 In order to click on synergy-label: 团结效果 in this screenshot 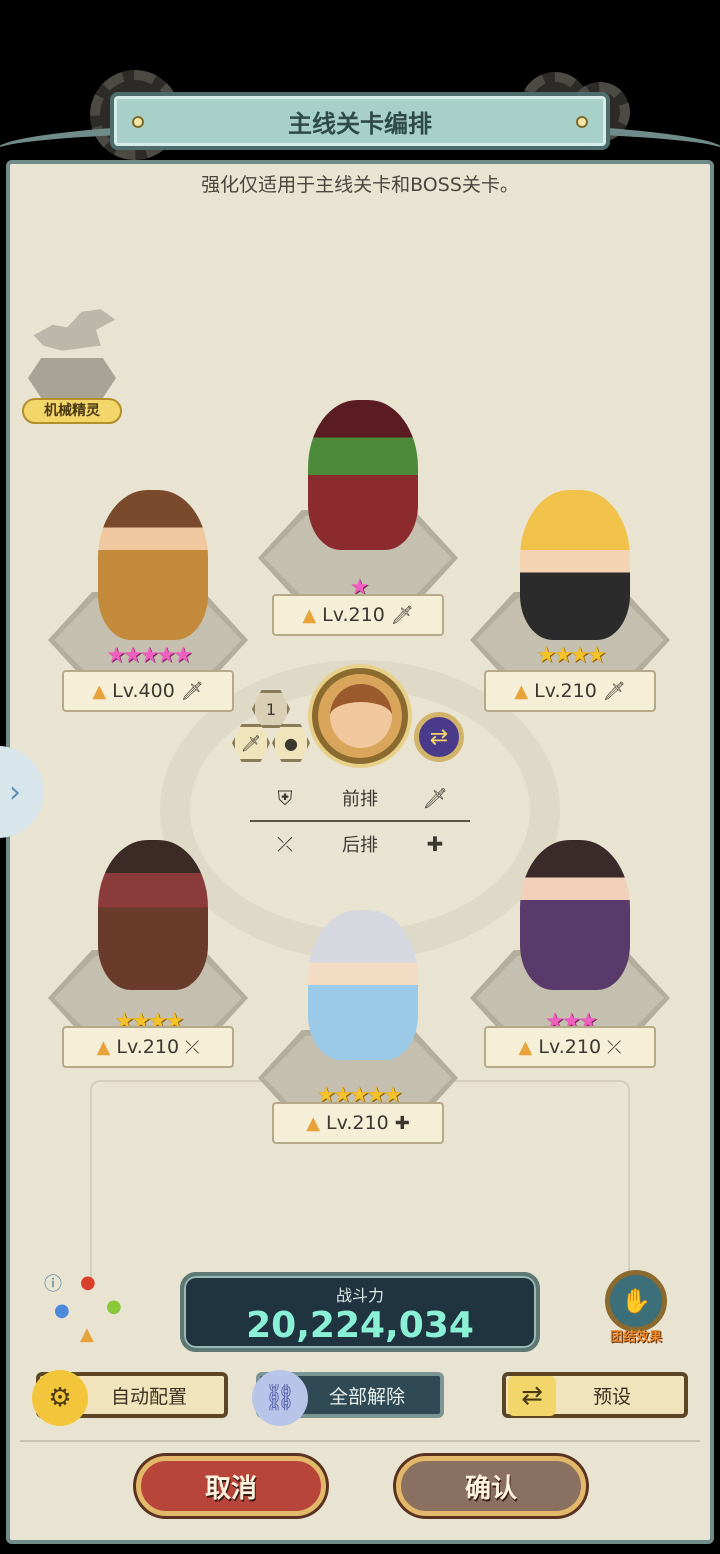, I will do `click(635, 1337)`.